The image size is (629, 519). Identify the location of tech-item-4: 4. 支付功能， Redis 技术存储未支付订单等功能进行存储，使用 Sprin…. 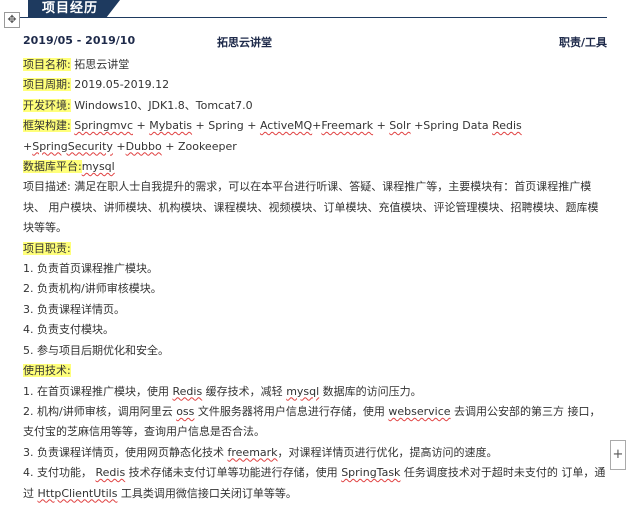
(315, 483).